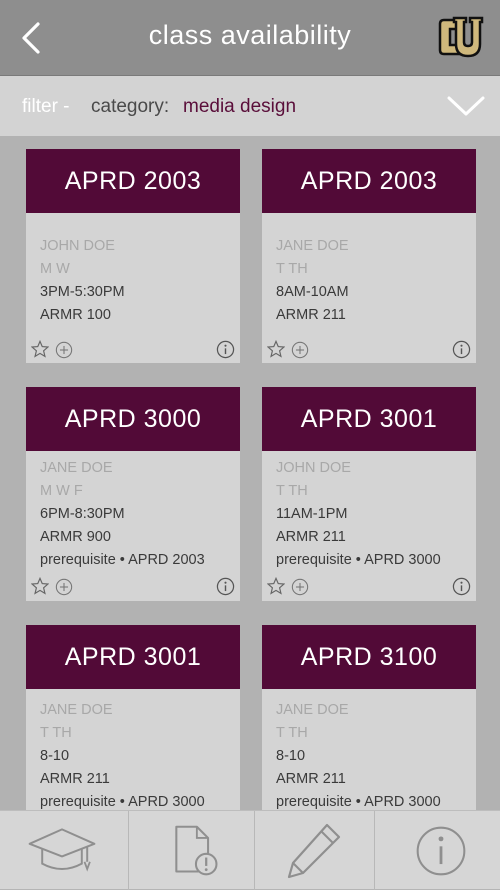 This screenshot has height=890, width=500. Describe the element at coordinates (55, 269) in the screenshot. I see `days: M W` at that location.